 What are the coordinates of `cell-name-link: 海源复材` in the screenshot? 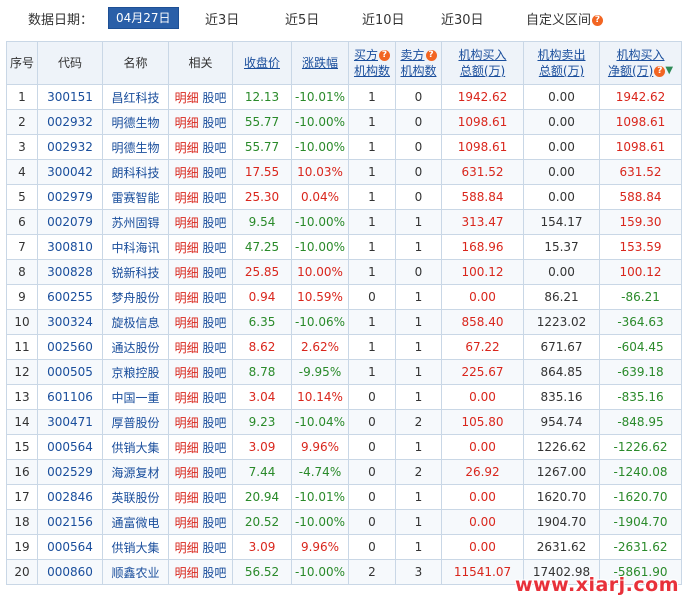 It's located at (135, 472).